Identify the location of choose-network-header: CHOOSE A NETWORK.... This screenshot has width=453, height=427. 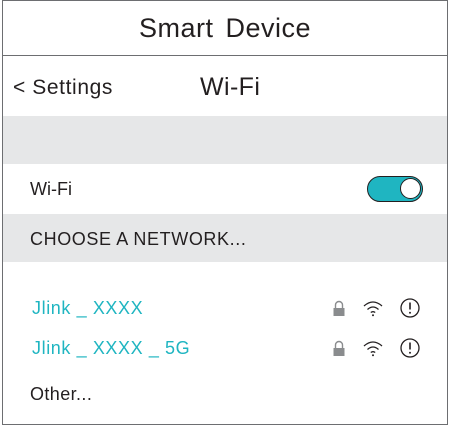
(225, 238).